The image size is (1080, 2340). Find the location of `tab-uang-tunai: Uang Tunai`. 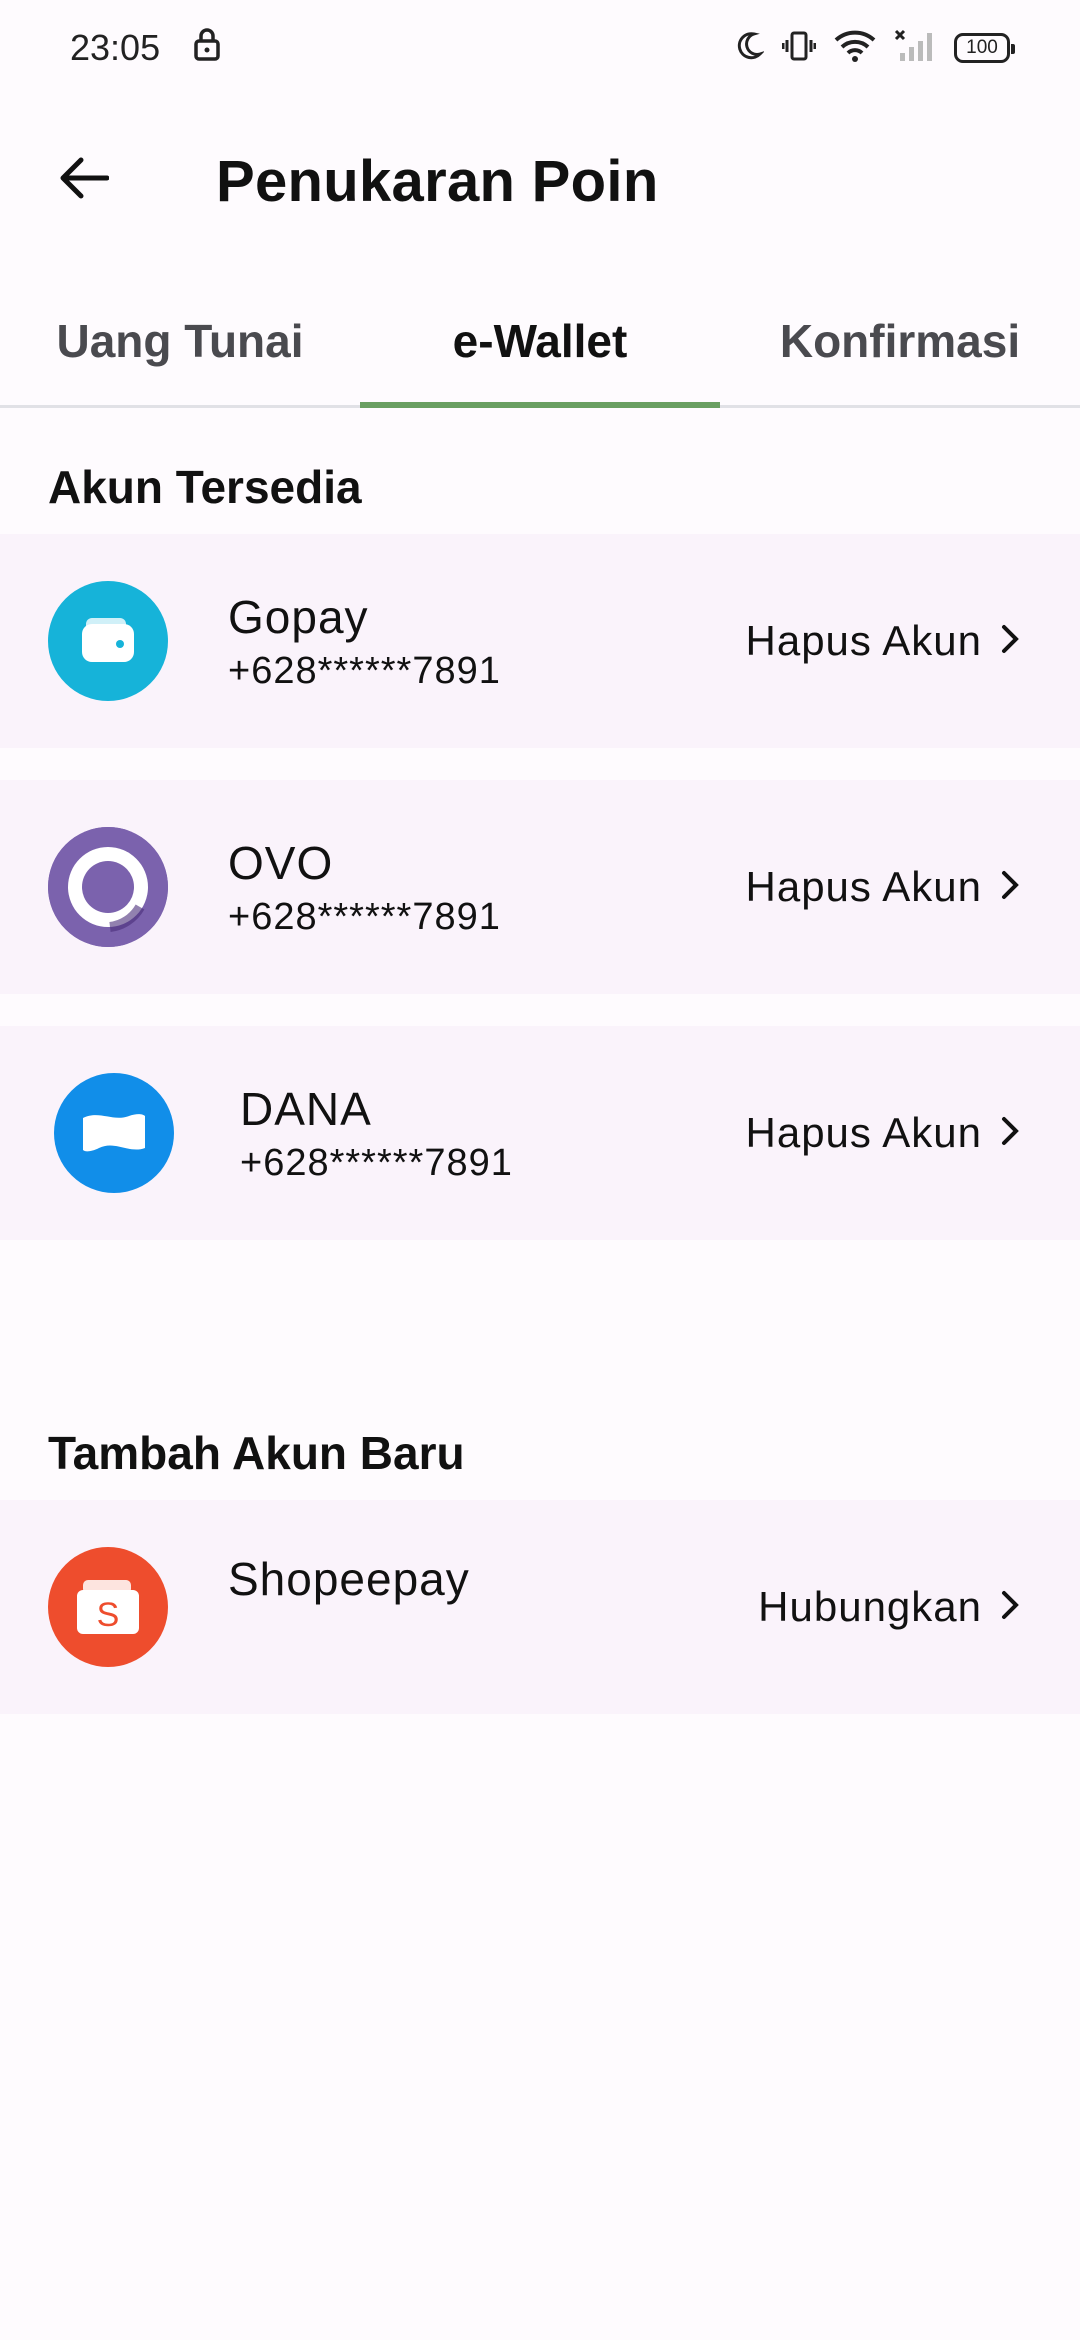

tab-uang-tunai: Uang Tunai is located at coordinates (180, 340).